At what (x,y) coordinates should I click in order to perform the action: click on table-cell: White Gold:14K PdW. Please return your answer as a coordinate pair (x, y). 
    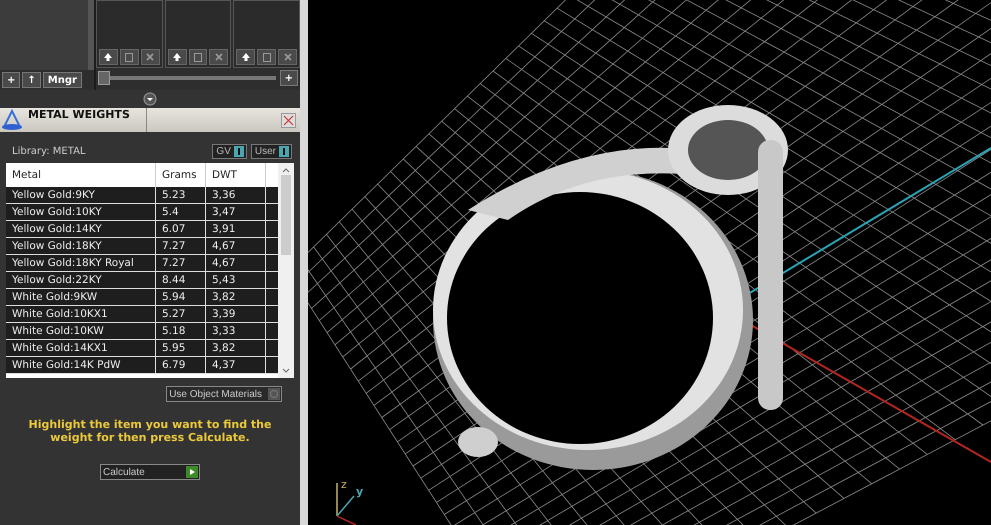
    Looking at the image, I should click on (81, 365).